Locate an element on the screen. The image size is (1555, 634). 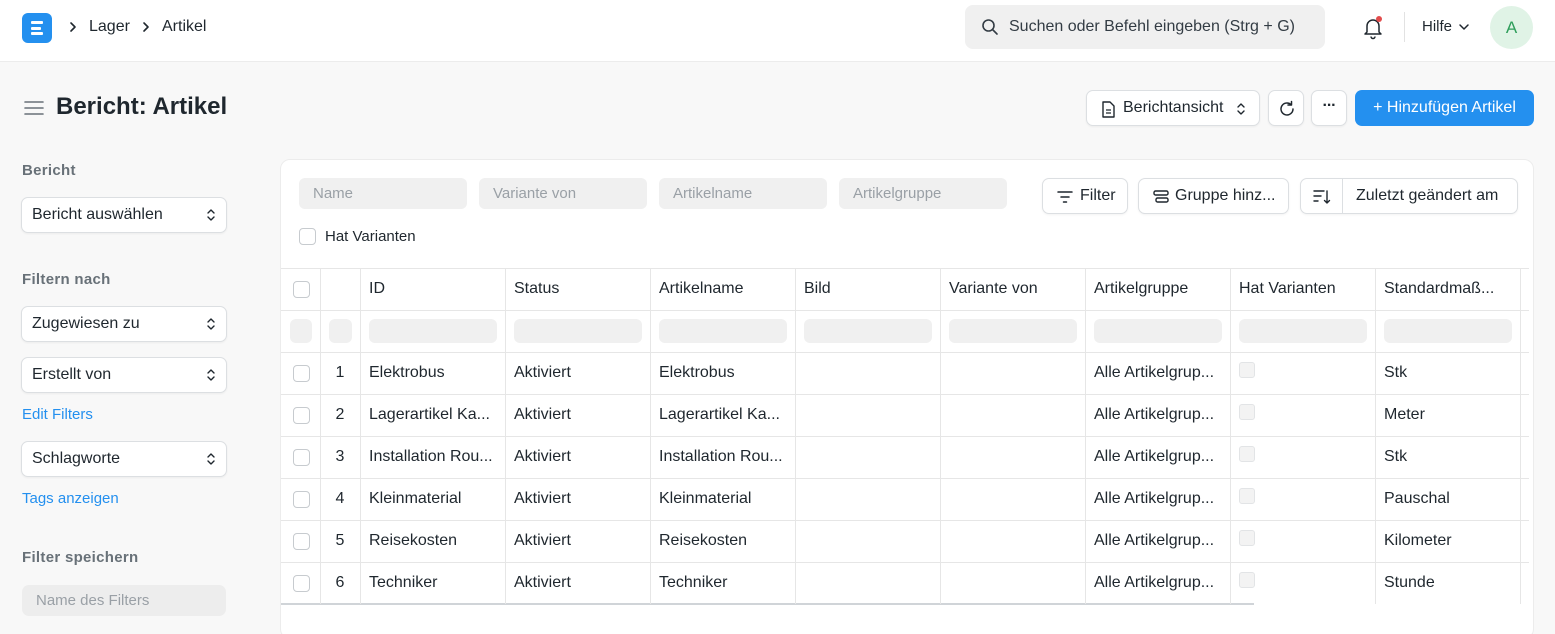
hamburger-icon is located at coordinates (34, 108).